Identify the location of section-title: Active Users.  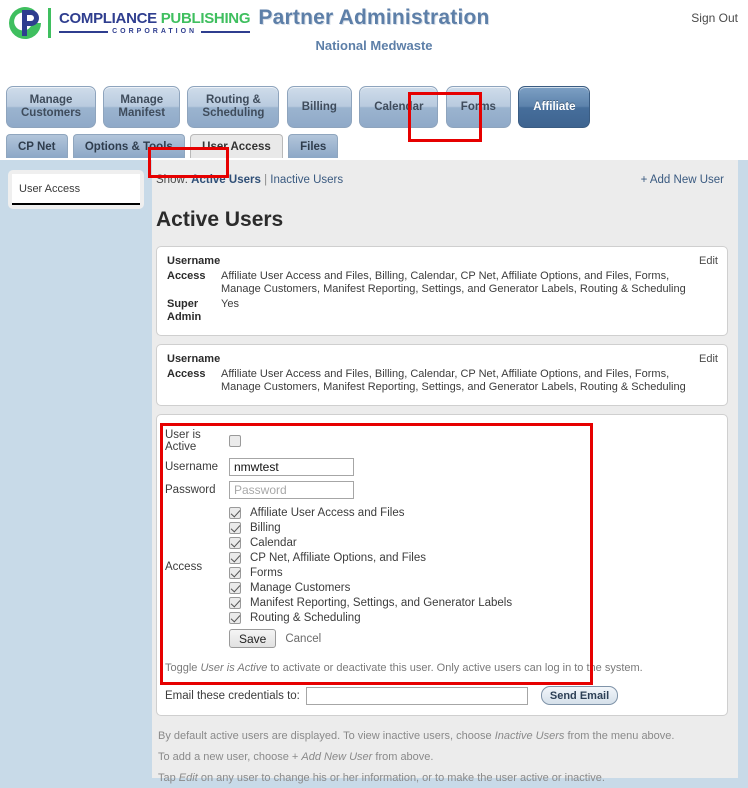
(220, 219).